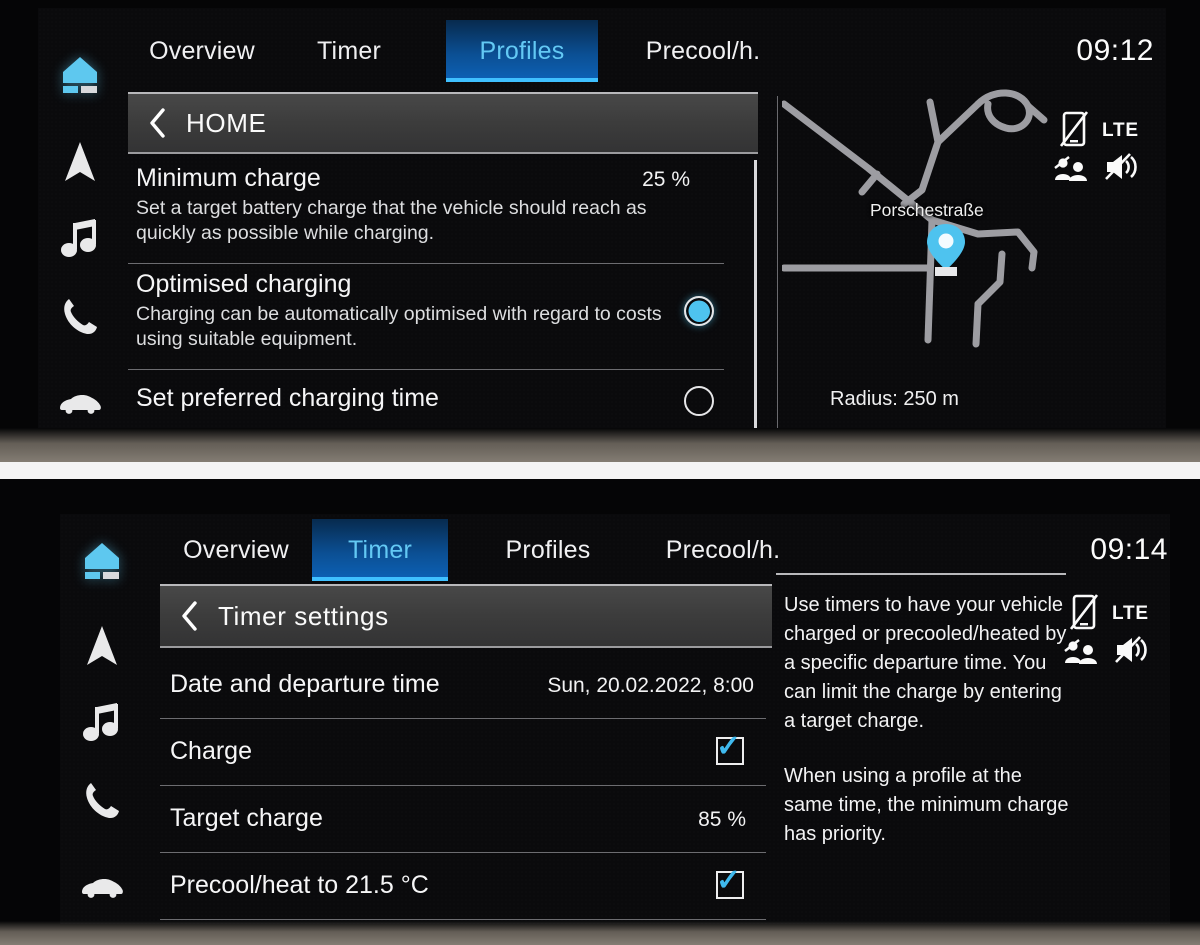  I want to click on row-value: 85 %, so click(722, 819).